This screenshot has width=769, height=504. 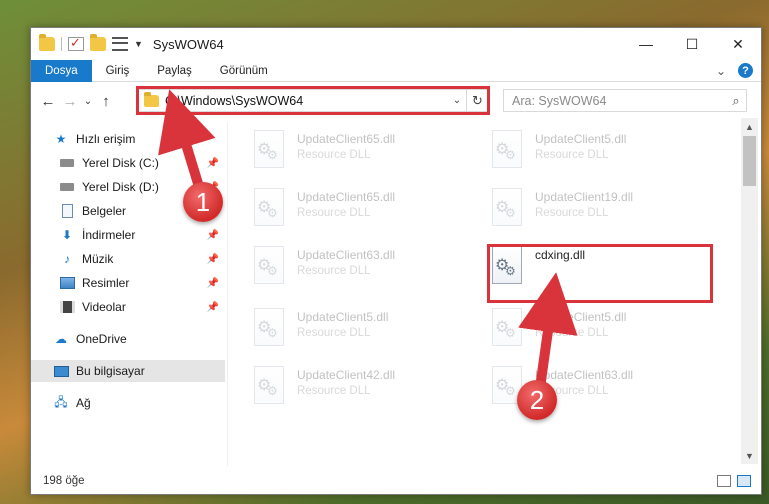 I want to click on drive-icon, so click(x=67, y=187).